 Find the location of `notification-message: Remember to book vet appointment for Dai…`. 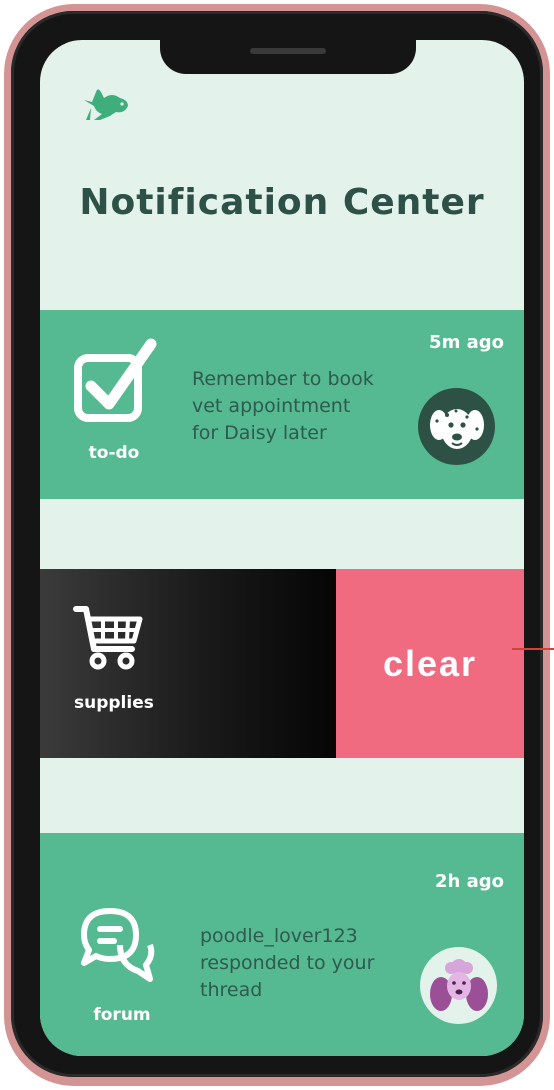

notification-message: Remember to book vet appointment for Dai… is located at coordinates (283, 406).